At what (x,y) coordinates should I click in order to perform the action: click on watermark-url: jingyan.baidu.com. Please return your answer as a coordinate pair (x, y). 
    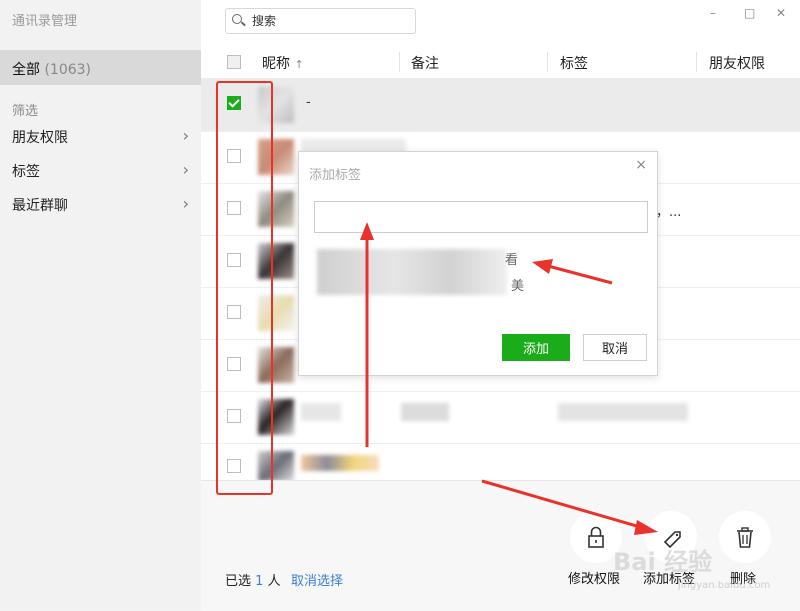
    Looking at the image, I should click on (724, 585).